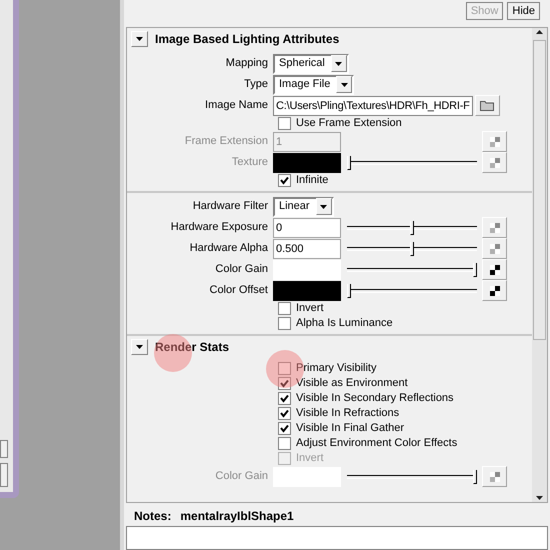 The height and width of the screenshot is (550, 550). Describe the element at coordinates (219, 227) in the screenshot. I see `field-label: Hardware Exposure` at that location.